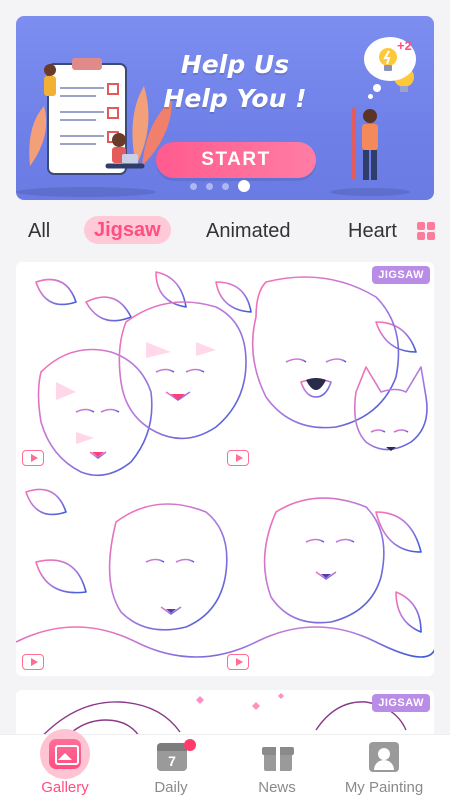 Image resolution: width=450 pixels, height=800 pixels. Describe the element at coordinates (404, 45) in the screenshot. I see `bulb-plus-badge: +2` at that location.